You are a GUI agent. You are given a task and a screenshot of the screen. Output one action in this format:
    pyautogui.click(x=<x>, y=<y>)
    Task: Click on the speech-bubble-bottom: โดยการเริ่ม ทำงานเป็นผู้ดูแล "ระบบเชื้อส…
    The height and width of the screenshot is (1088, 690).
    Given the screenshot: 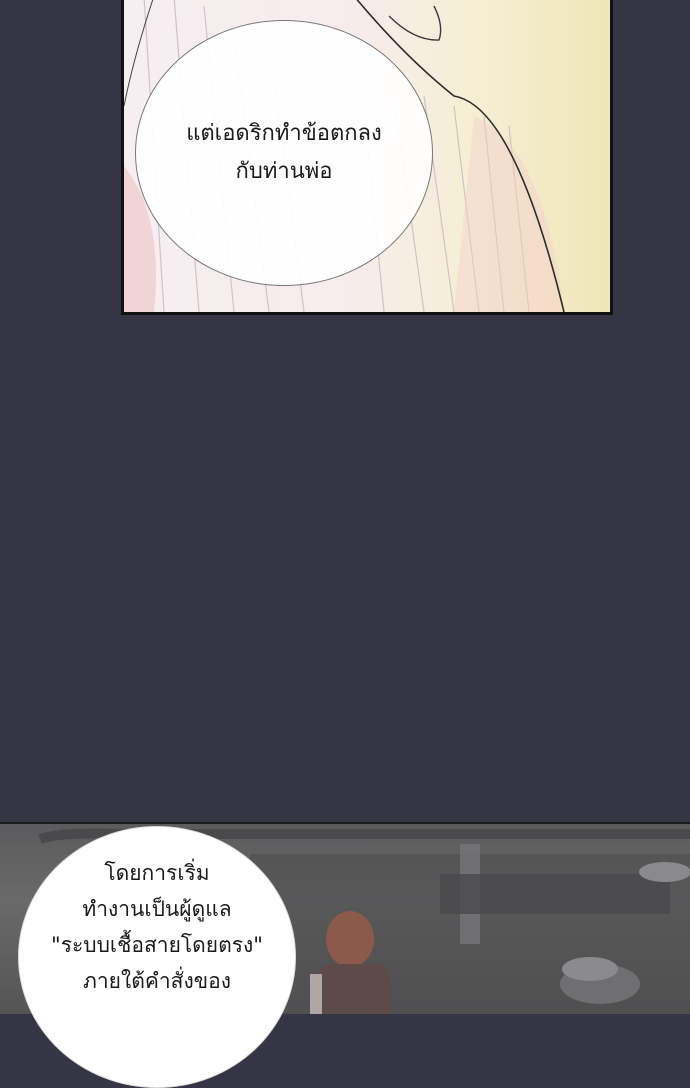 What is the action you would take?
    pyautogui.click(x=157, y=957)
    